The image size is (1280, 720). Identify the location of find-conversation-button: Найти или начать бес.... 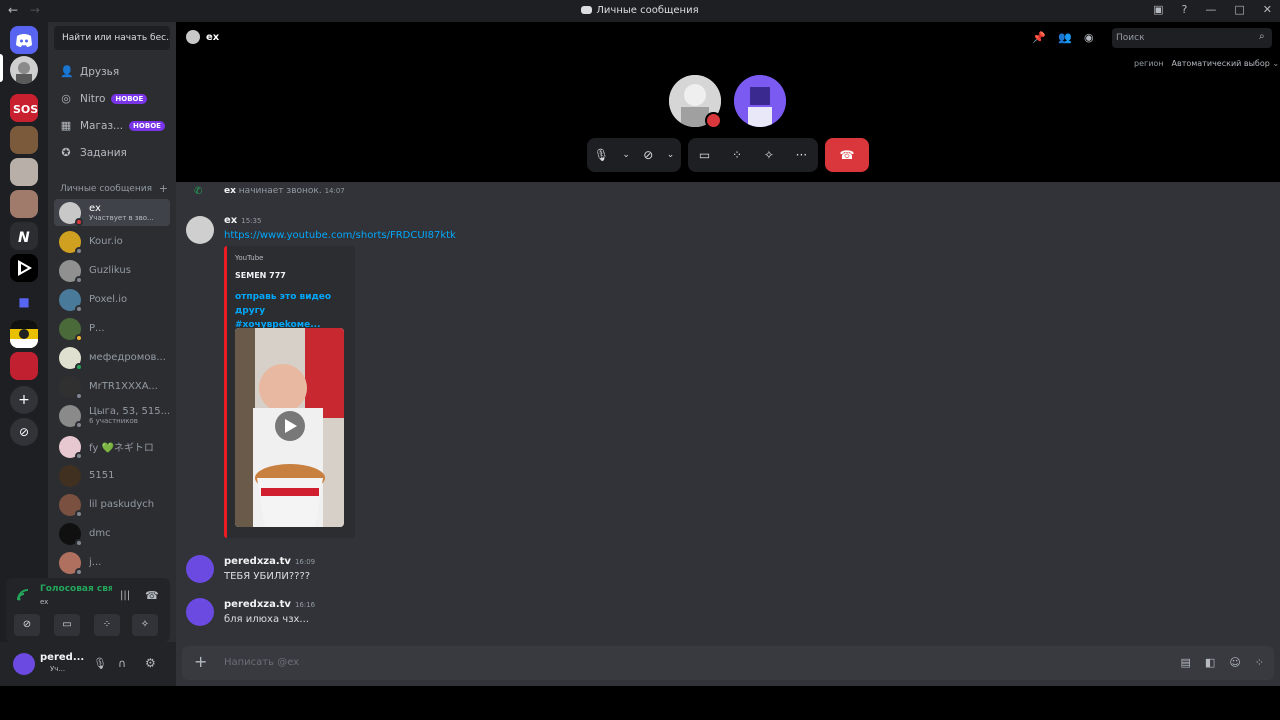
(112, 38).